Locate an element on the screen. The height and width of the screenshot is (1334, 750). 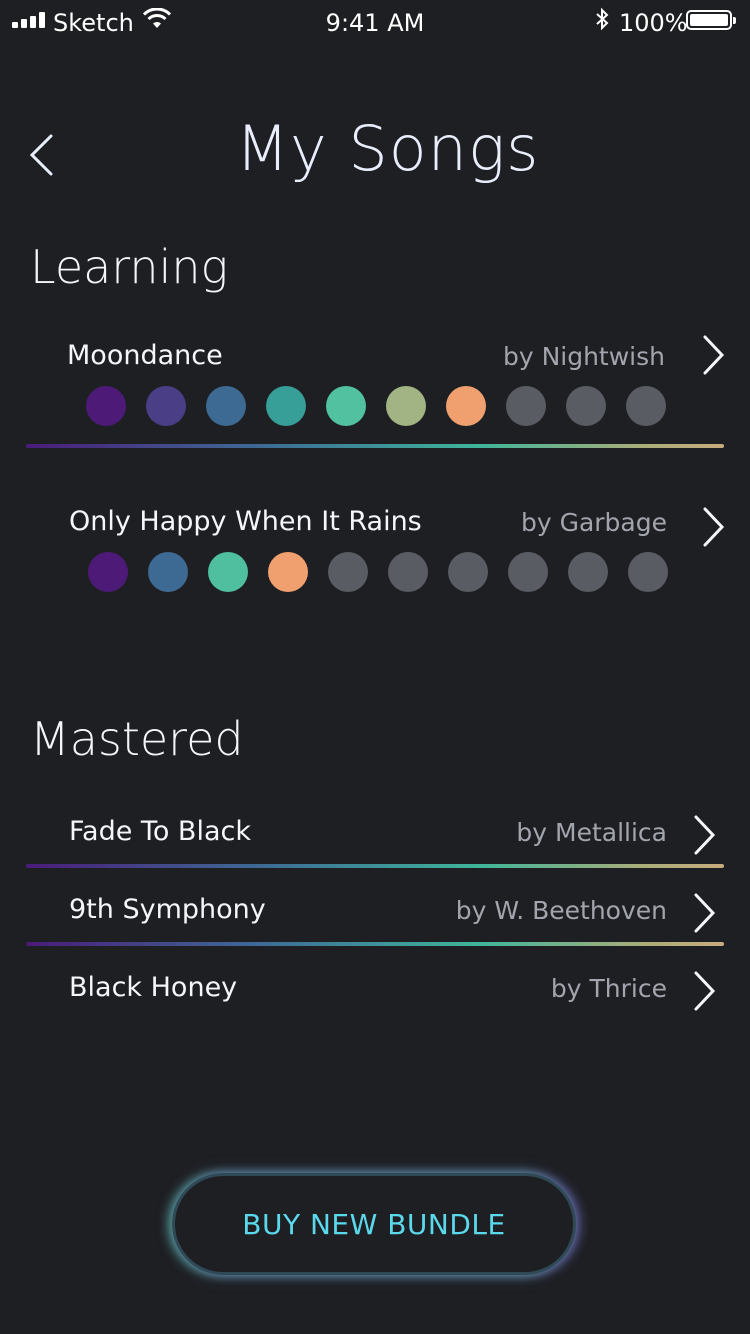
song-name: Moondance is located at coordinates (145, 355).